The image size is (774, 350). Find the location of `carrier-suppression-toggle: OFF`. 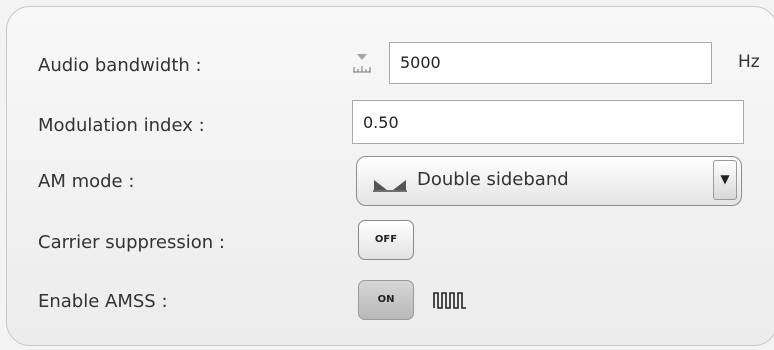

carrier-suppression-toggle: OFF is located at coordinates (386, 240).